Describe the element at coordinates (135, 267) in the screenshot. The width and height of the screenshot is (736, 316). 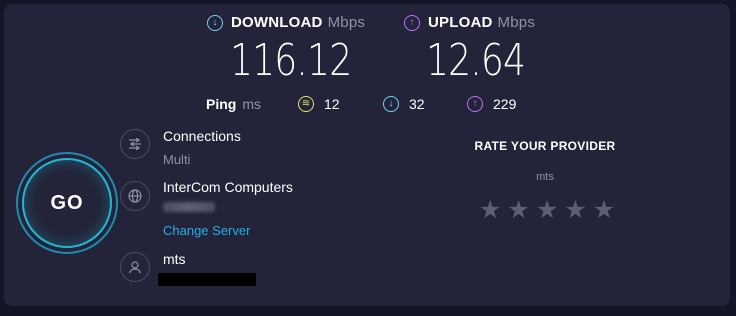
I see `user-icon` at that location.